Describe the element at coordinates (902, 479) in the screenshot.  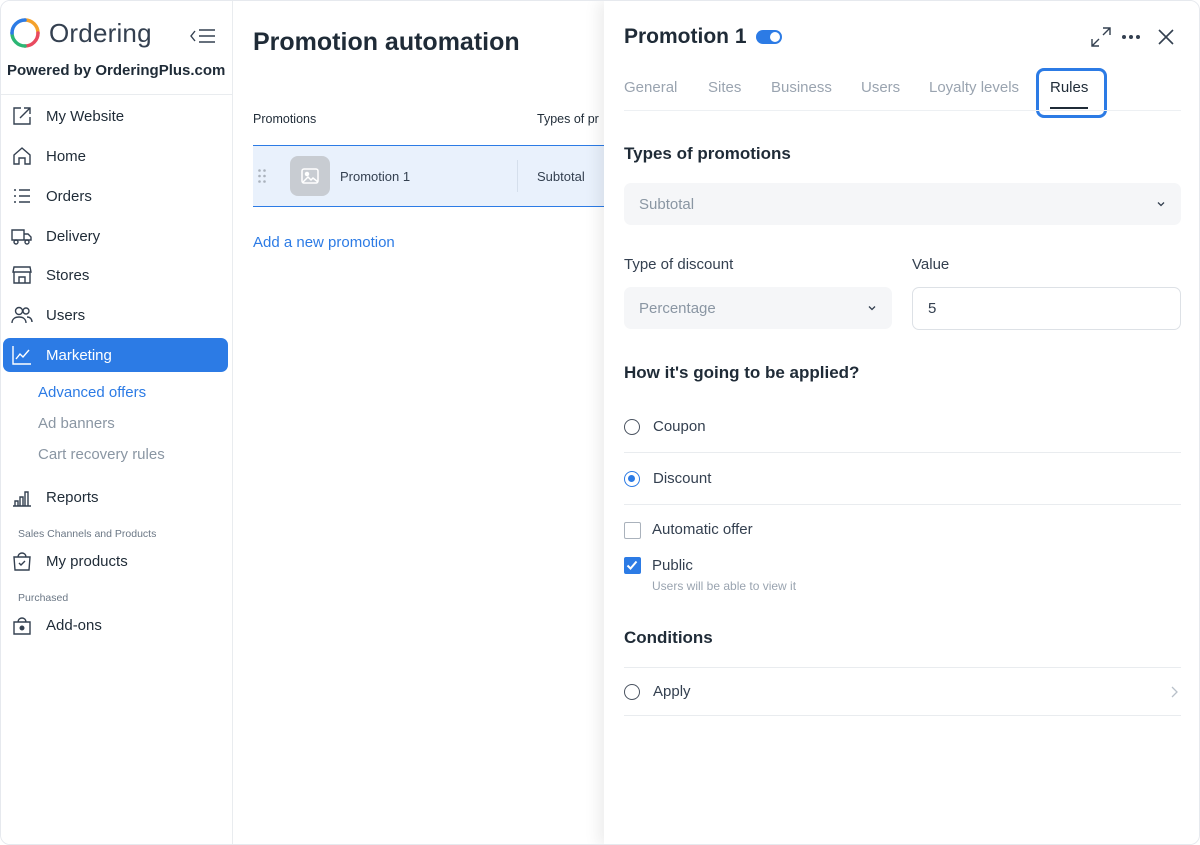
I see `discount-option: Discount` at that location.